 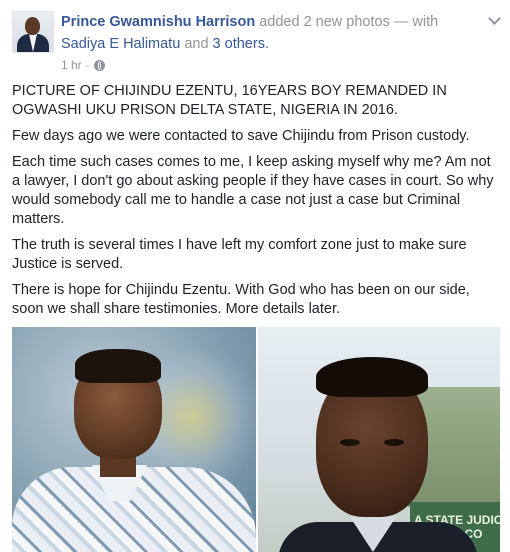 I want to click on and-text: and, so click(x=196, y=44).